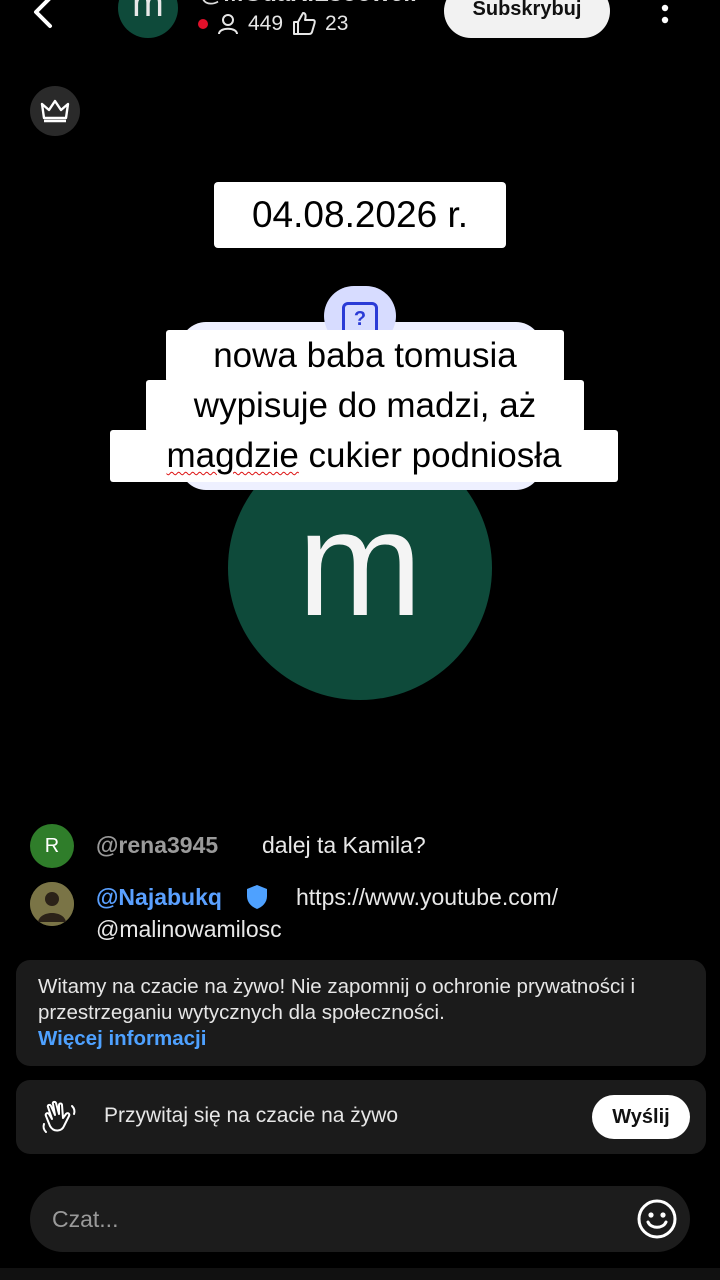  Describe the element at coordinates (527, 19) in the screenshot. I see `subscribe-button: Subskrybuj` at that location.